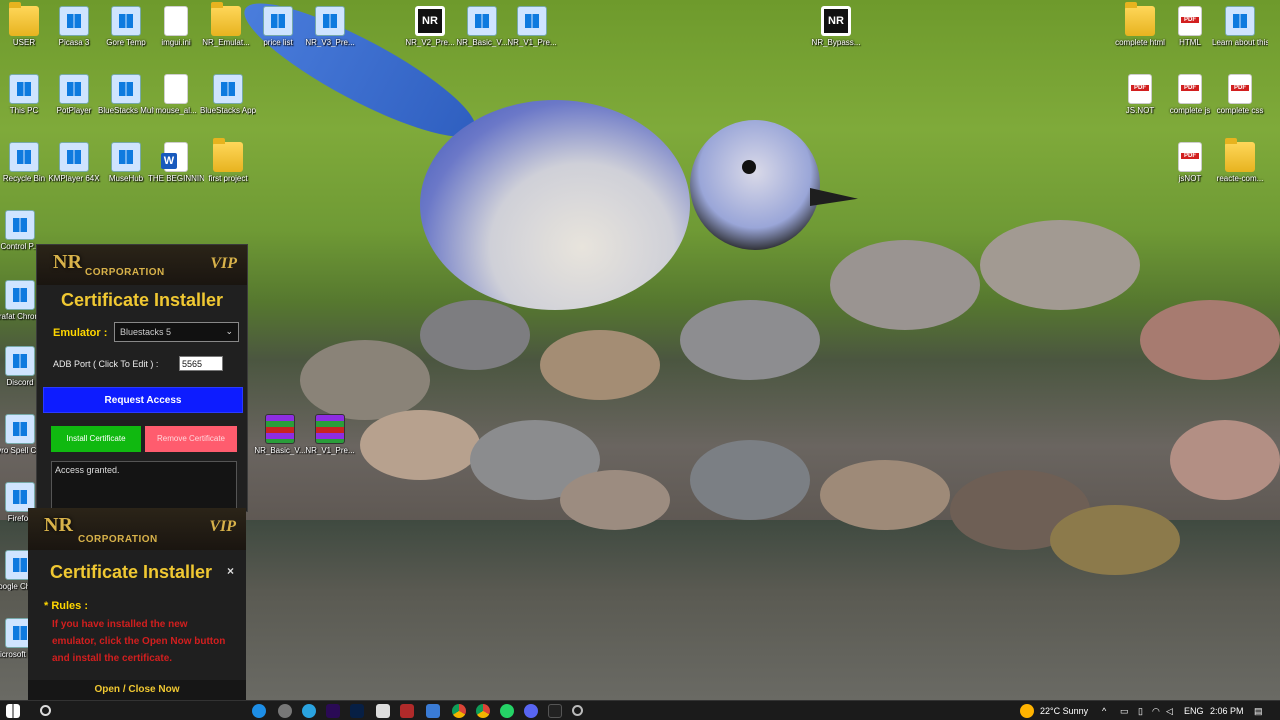 Image resolution: width=1280 pixels, height=720 pixels. Describe the element at coordinates (333, 711) in the screenshot. I see `premiere-icon` at that location.